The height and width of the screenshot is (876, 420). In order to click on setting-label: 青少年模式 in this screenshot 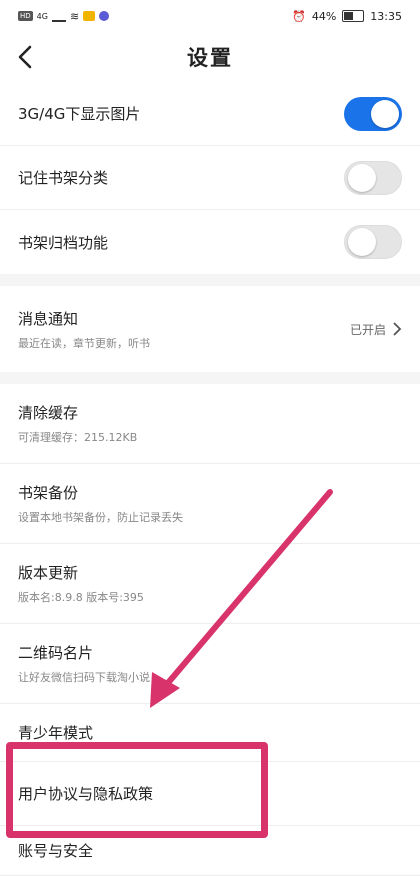, I will do `click(56, 733)`.